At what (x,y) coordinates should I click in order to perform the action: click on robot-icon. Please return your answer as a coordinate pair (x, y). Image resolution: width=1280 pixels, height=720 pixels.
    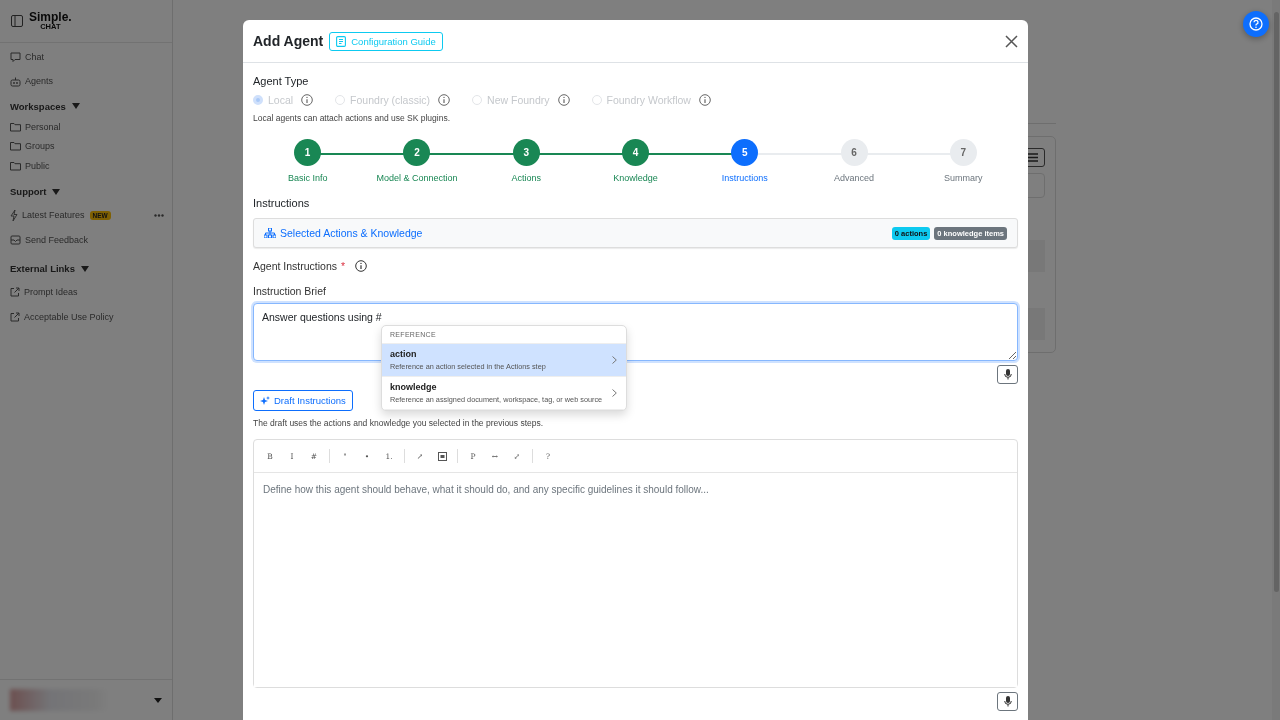
    Looking at the image, I should click on (15, 81).